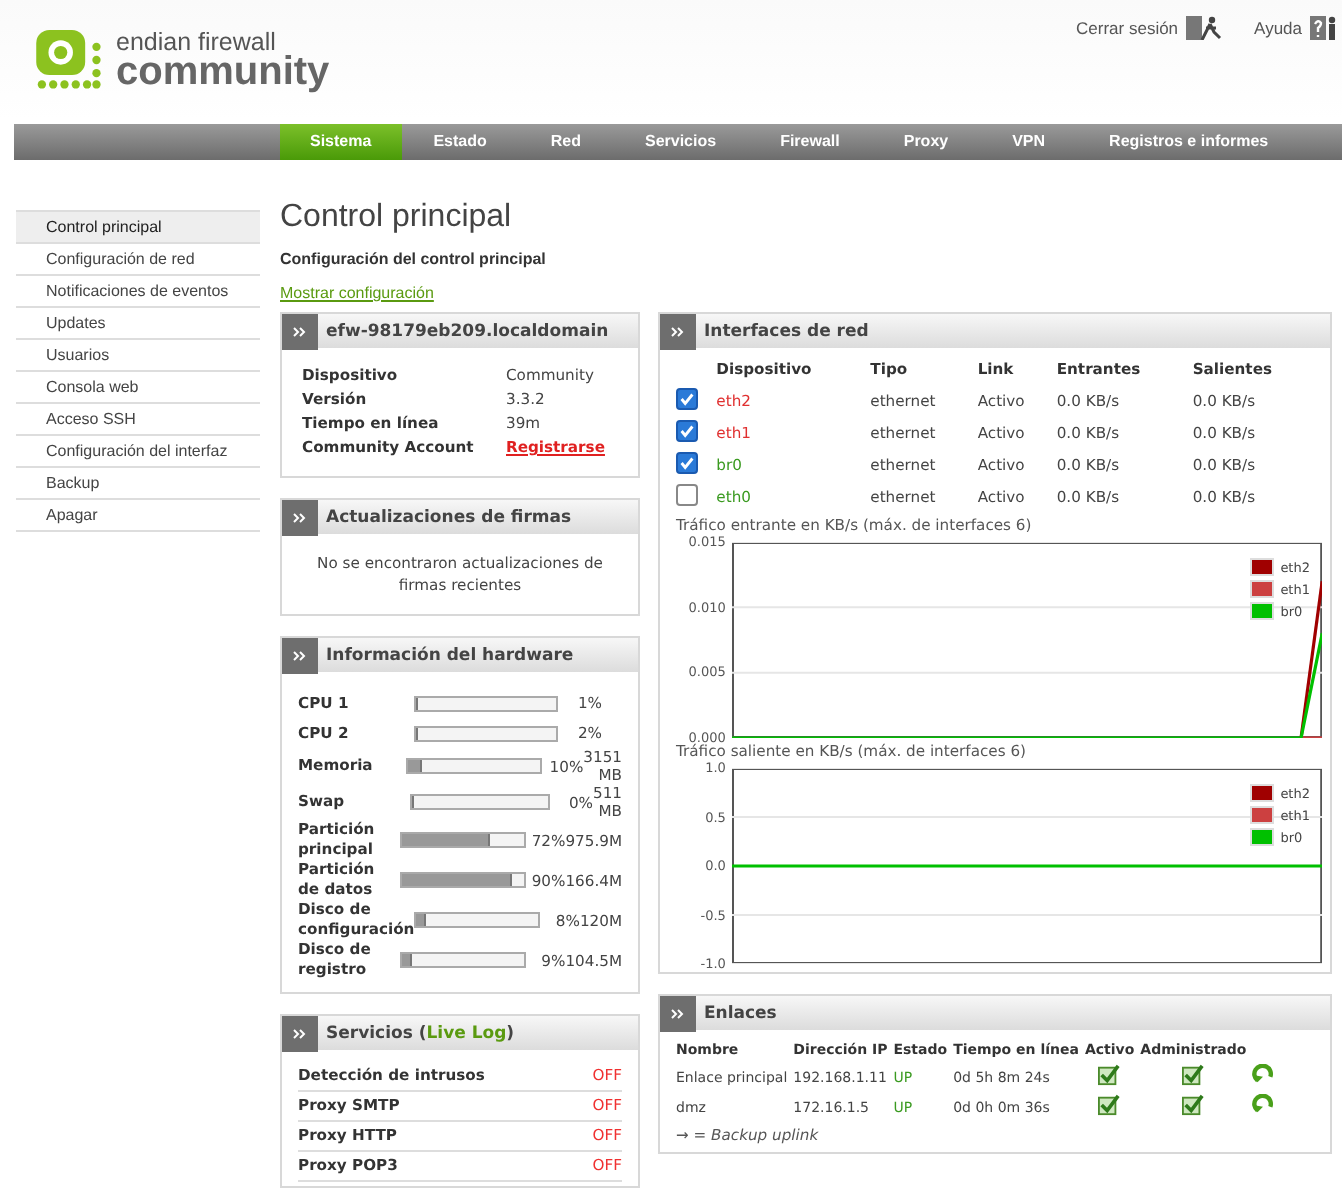 This screenshot has height=1192, width=1342. I want to click on top-link: Ayuda, so click(1278, 28).